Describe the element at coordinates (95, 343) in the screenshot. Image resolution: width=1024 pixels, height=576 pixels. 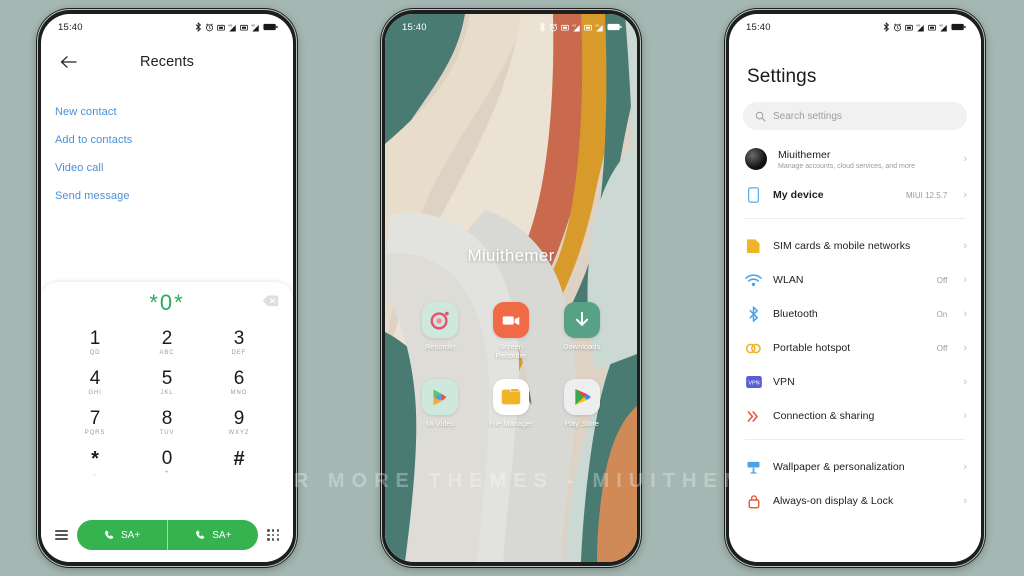
I see `key-1: 1 QD` at that location.